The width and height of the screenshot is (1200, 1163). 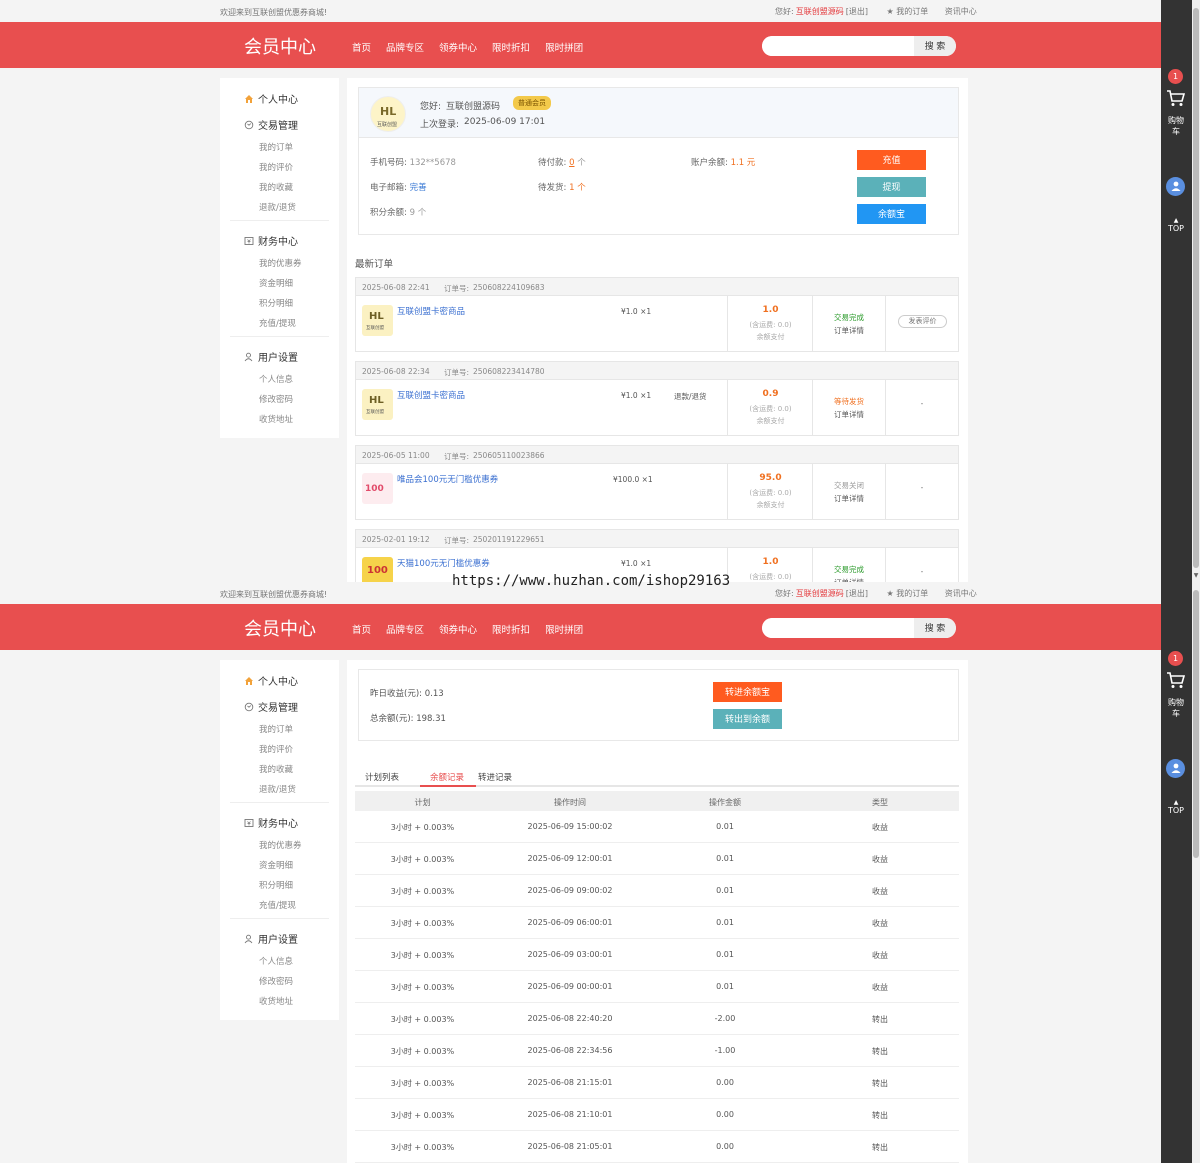 What do you see at coordinates (891, 214) in the screenshot?
I see `yuebao-button: 余额宝` at bounding box center [891, 214].